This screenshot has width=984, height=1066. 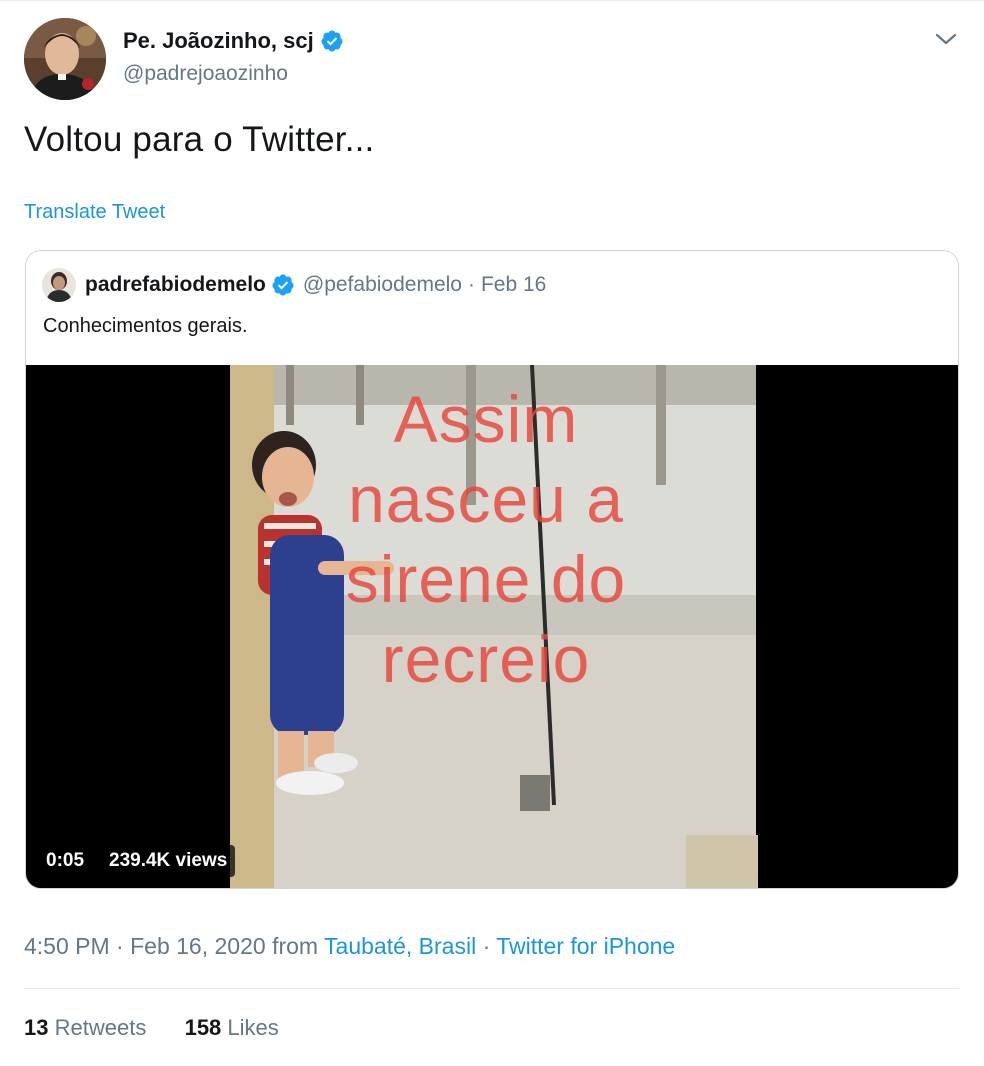 What do you see at coordinates (175, 285) in the screenshot?
I see `quoted-display-name: padrefabiodemelo` at bounding box center [175, 285].